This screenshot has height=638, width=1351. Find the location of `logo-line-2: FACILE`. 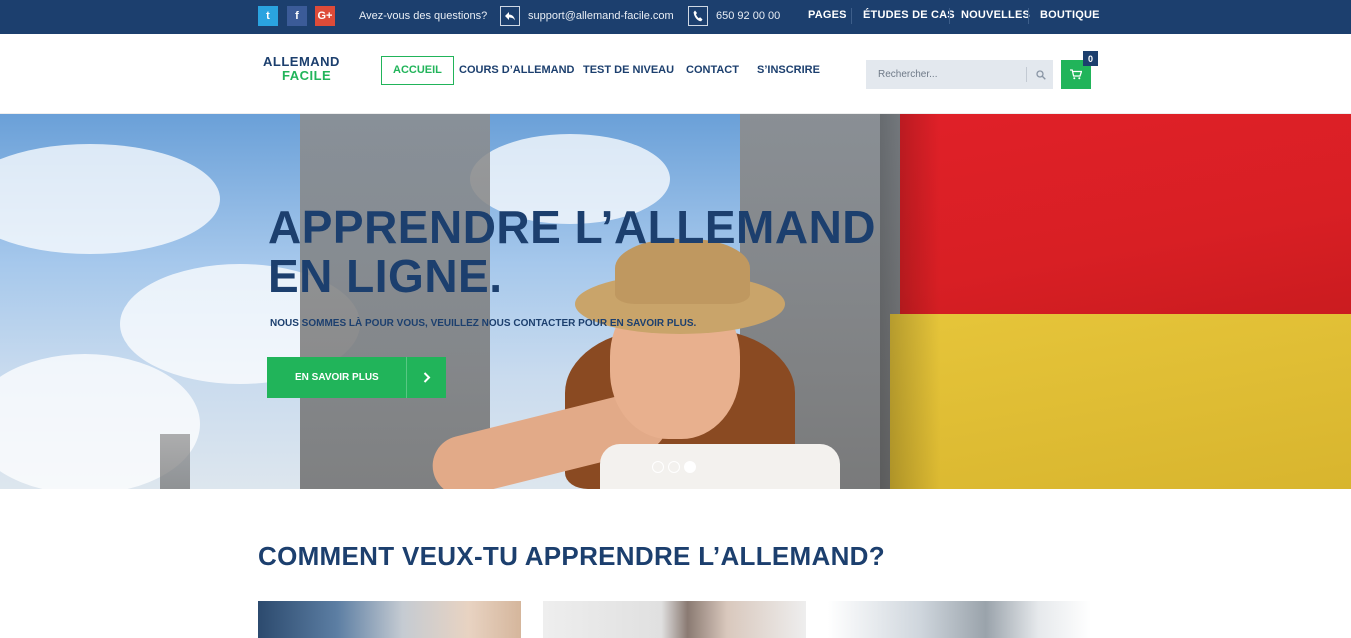

logo-line-2: FACILE is located at coordinates (307, 75).